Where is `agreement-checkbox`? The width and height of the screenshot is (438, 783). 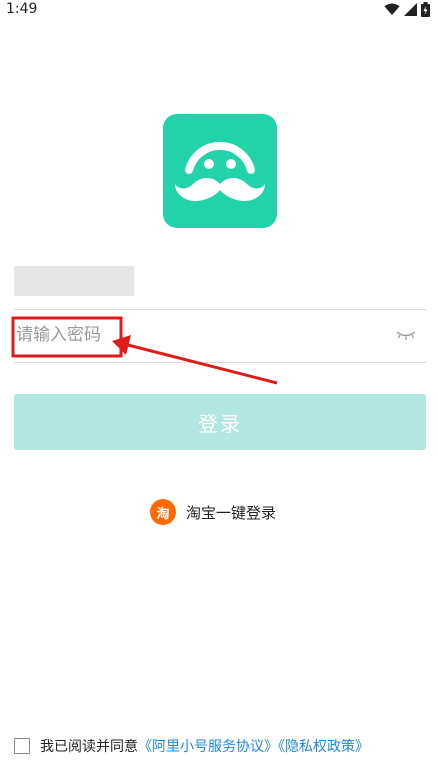 agreement-checkbox is located at coordinates (22, 746).